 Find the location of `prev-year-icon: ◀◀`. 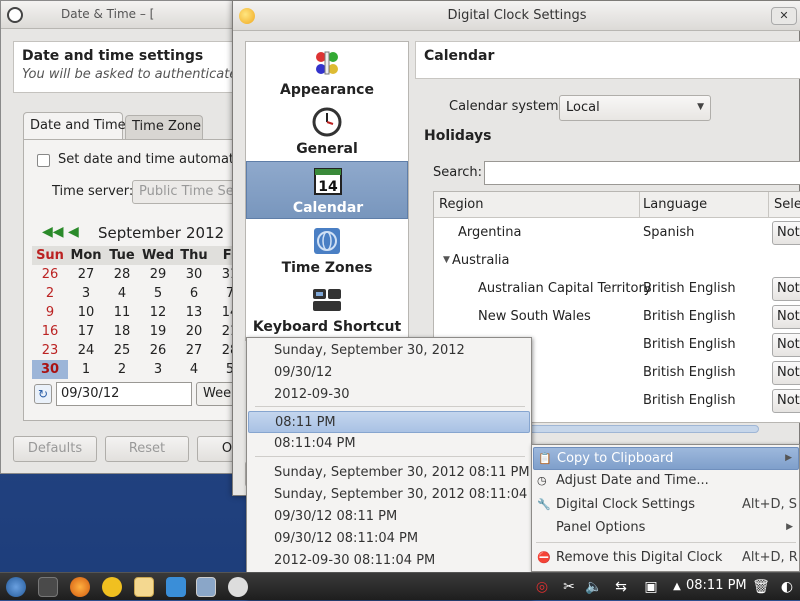

prev-year-icon: ◀◀ is located at coordinates (53, 232).